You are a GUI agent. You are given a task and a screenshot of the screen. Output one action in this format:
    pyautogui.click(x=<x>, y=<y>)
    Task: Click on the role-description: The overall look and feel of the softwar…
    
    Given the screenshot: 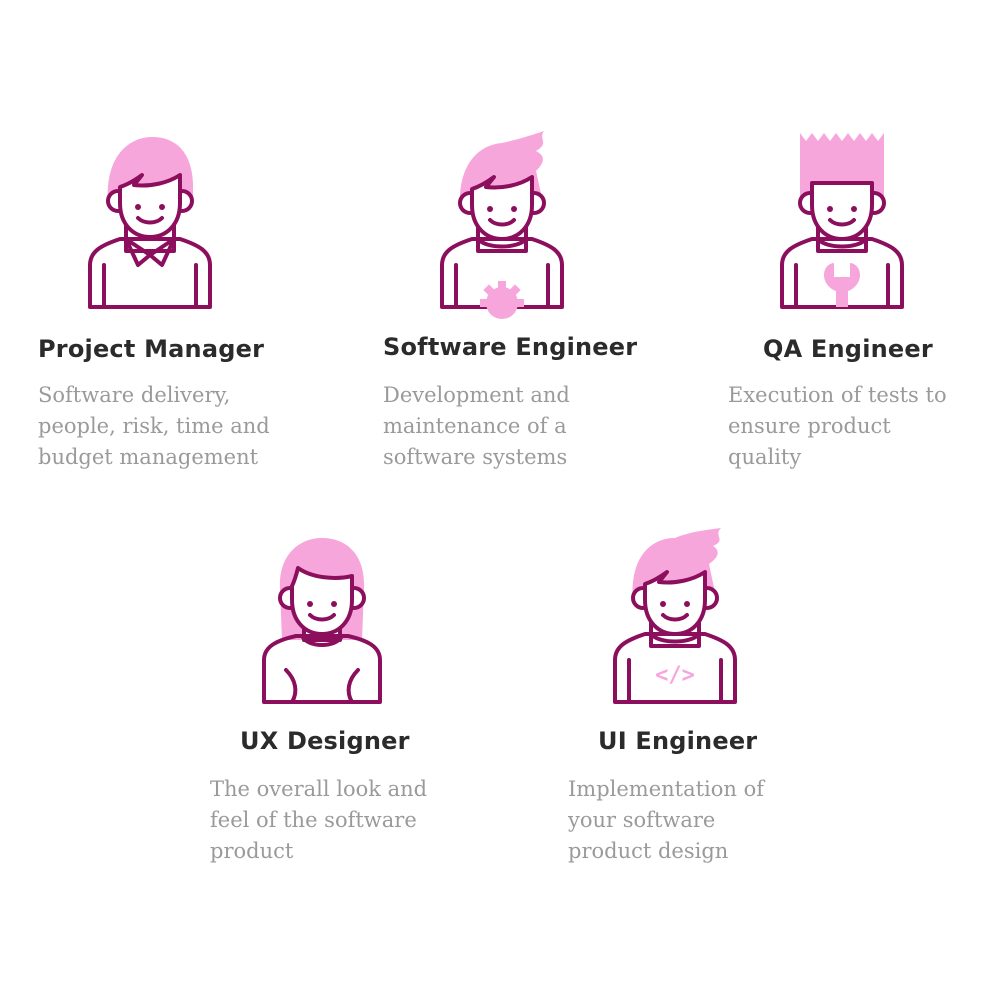 What is the action you would take?
    pyautogui.click(x=319, y=820)
    